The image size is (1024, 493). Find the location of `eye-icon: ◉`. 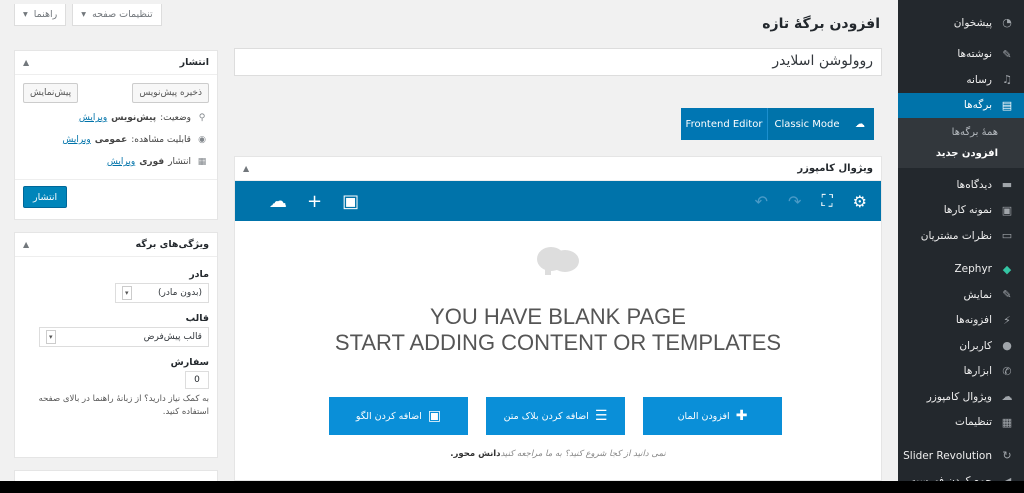

eye-icon: ◉ is located at coordinates (202, 140).